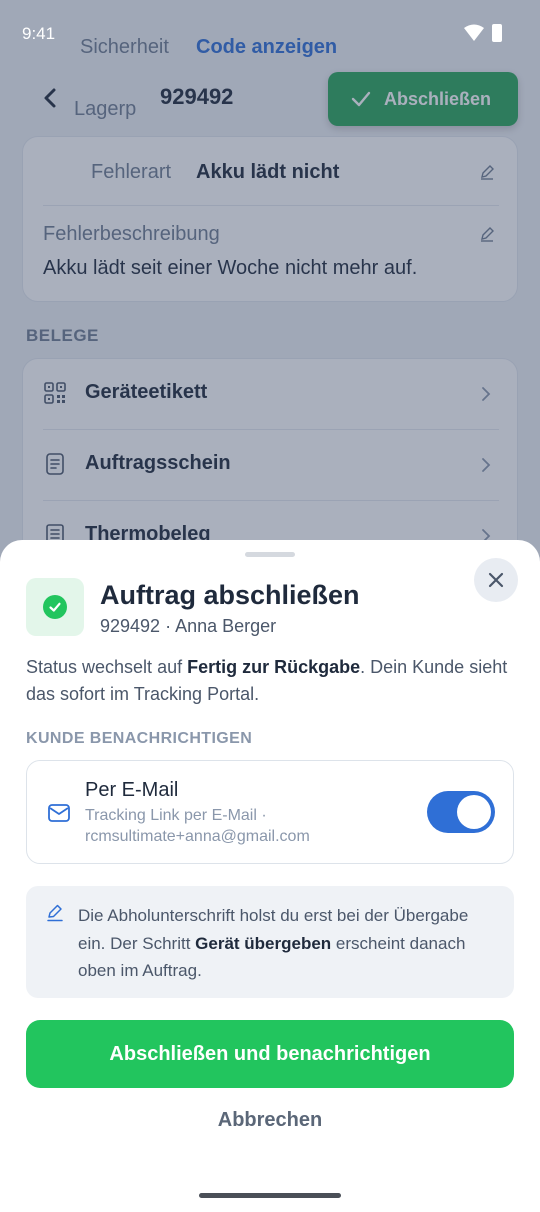 This screenshot has height=1212, width=540. What do you see at coordinates (270, 32) in the screenshot?
I see `status-bar: 9:41` at bounding box center [270, 32].